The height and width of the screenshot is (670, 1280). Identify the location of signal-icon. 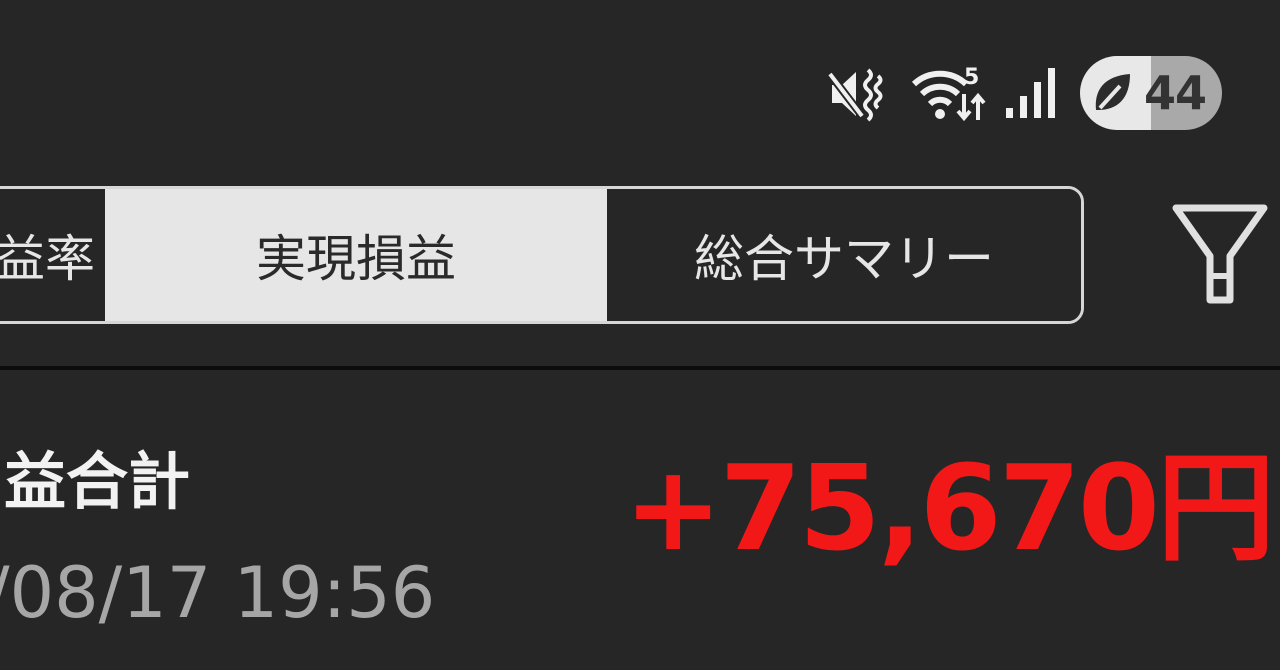
(1030, 93).